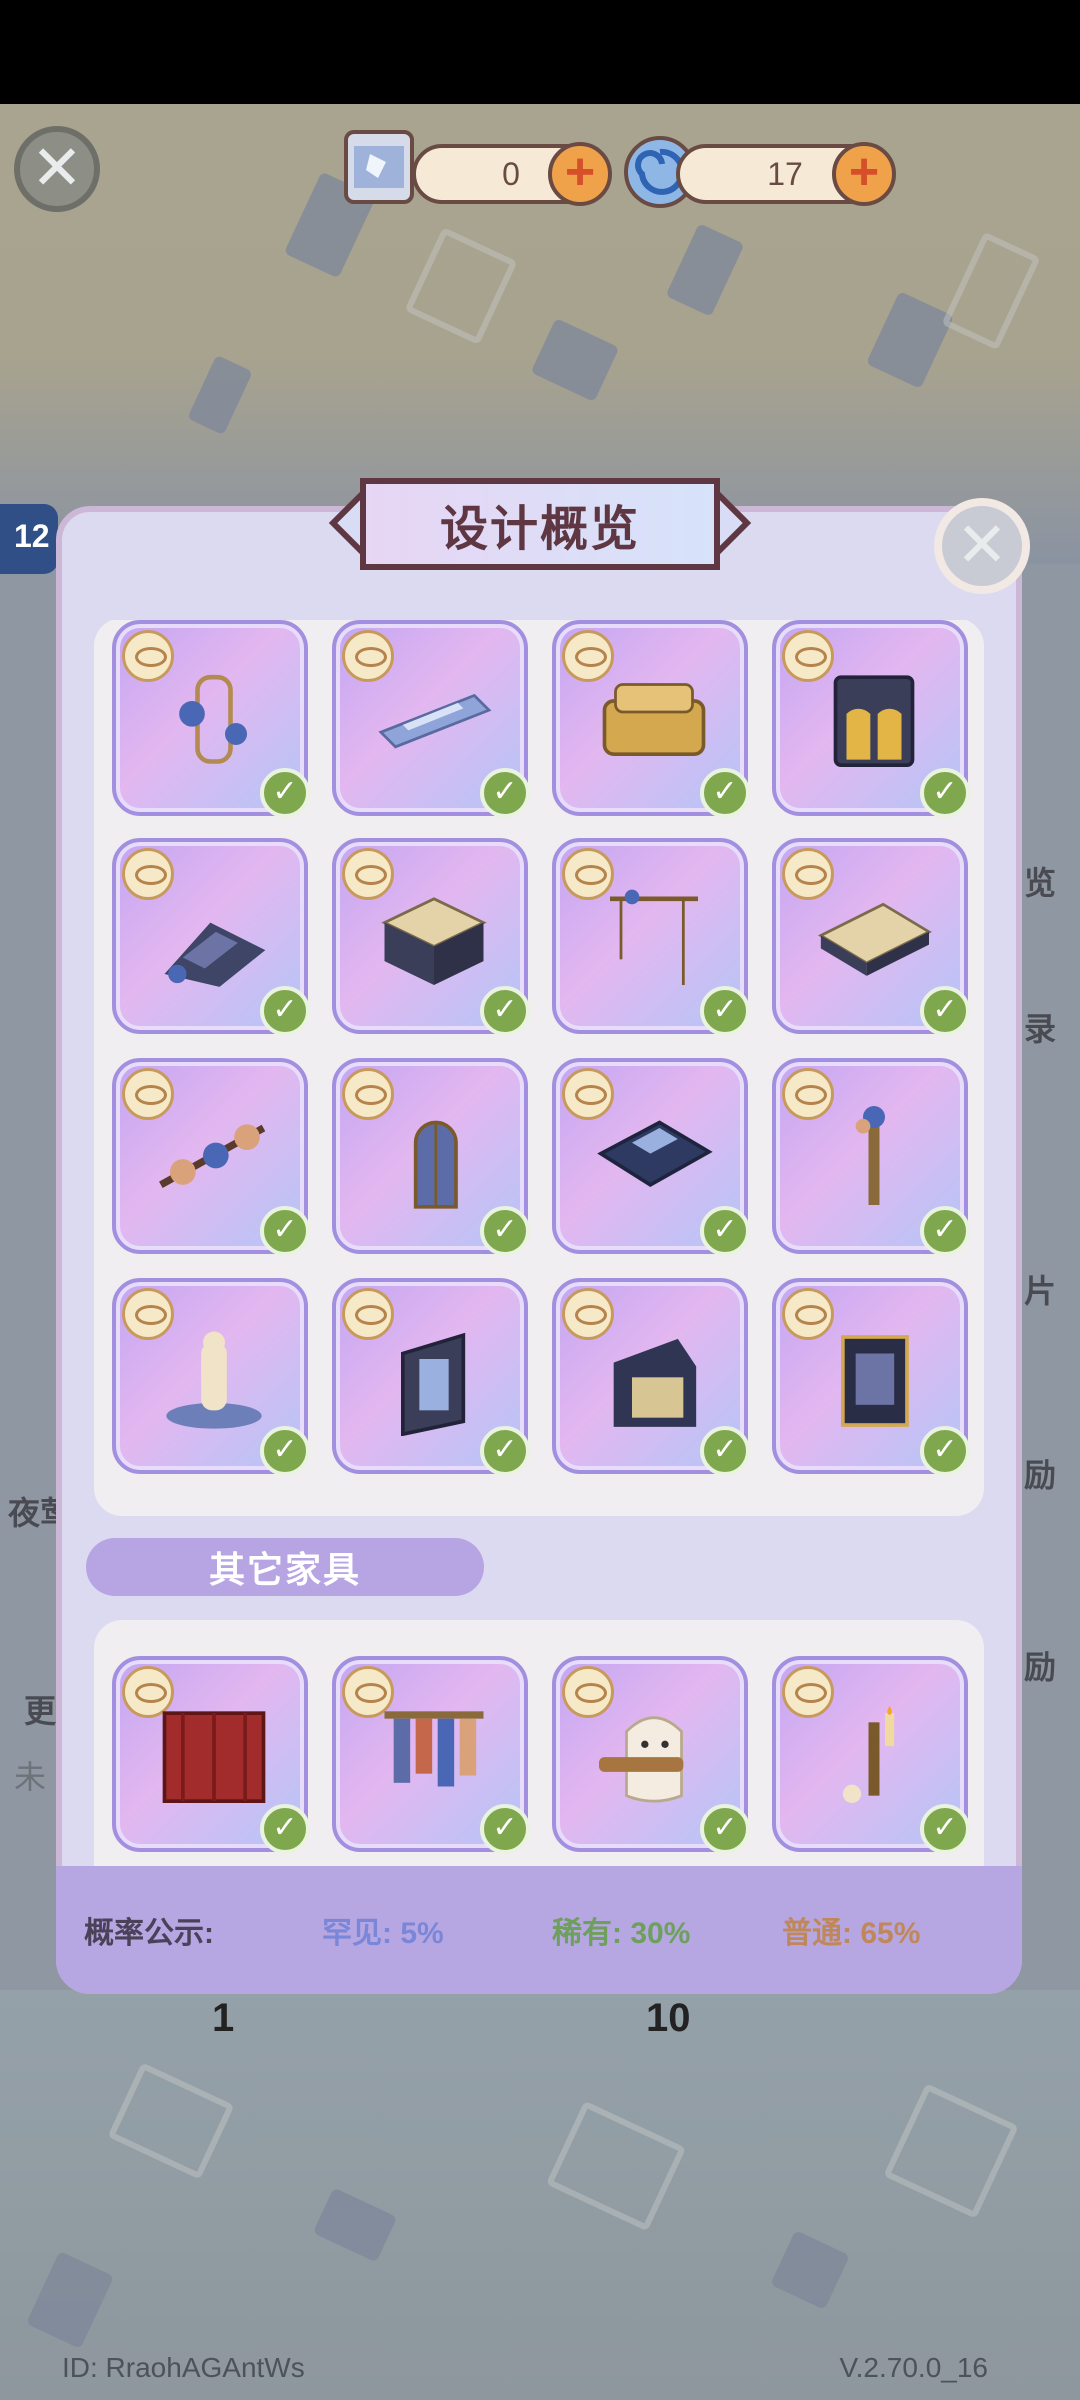  I want to click on furniture-birdcage-lamp-icon, so click(213, 719).